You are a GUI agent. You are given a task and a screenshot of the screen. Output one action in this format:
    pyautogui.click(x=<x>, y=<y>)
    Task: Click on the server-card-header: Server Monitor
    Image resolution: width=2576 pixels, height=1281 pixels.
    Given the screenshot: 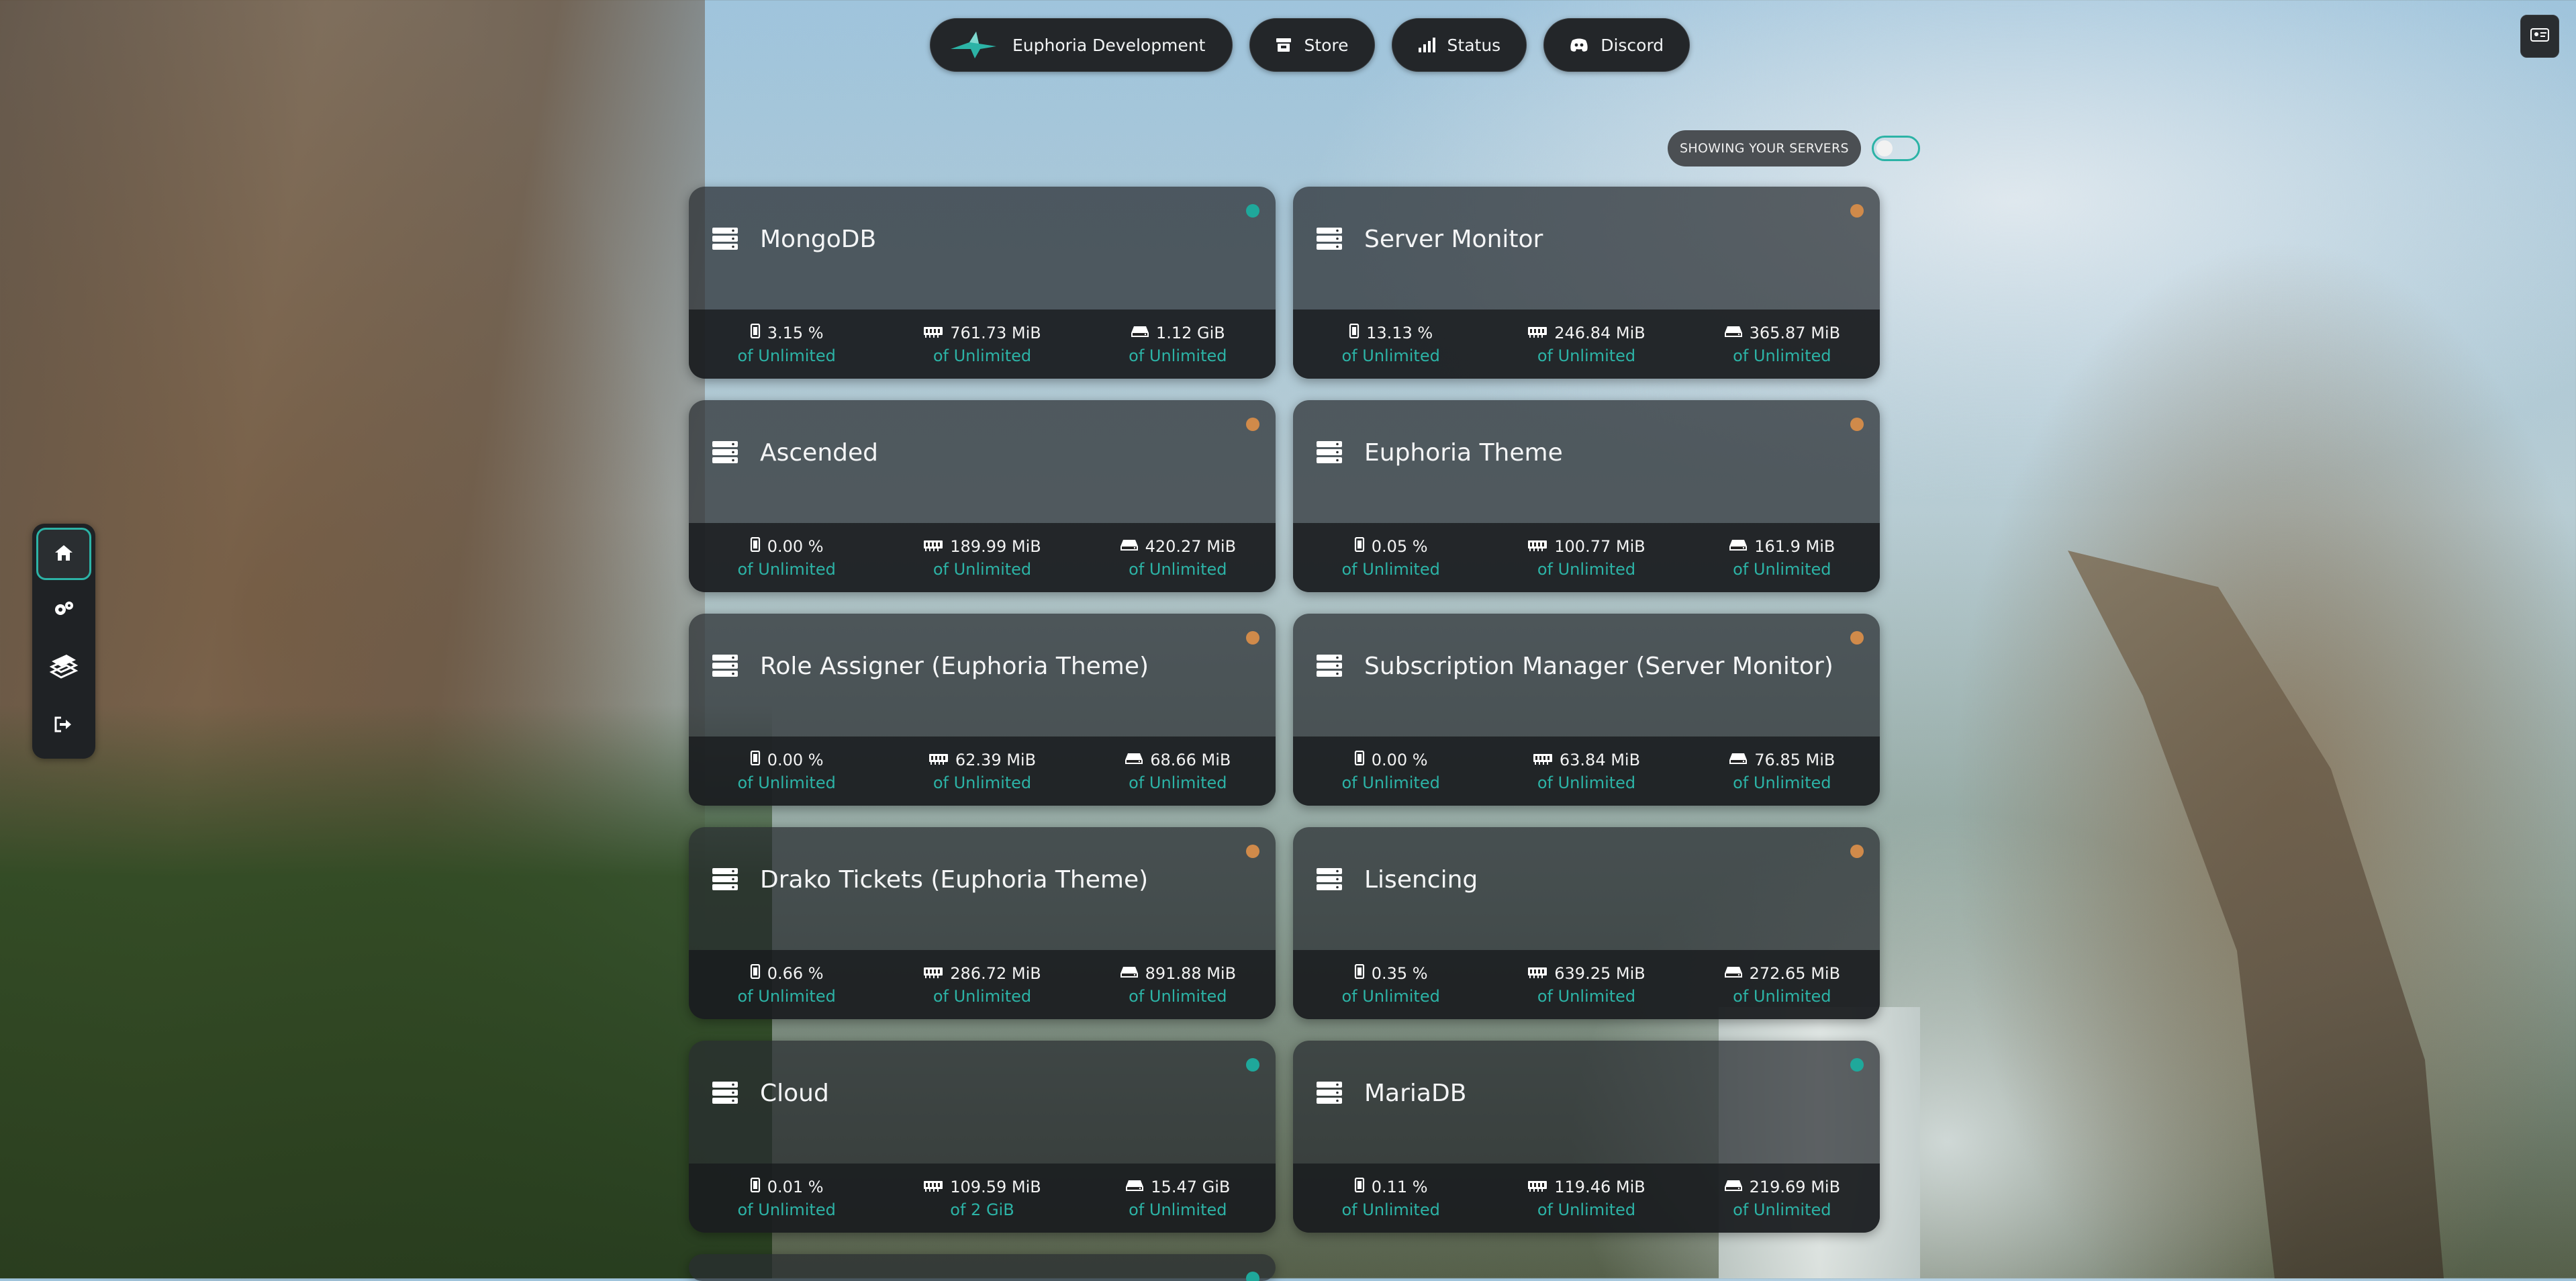 What is the action you would take?
    pyautogui.click(x=1586, y=249)
    